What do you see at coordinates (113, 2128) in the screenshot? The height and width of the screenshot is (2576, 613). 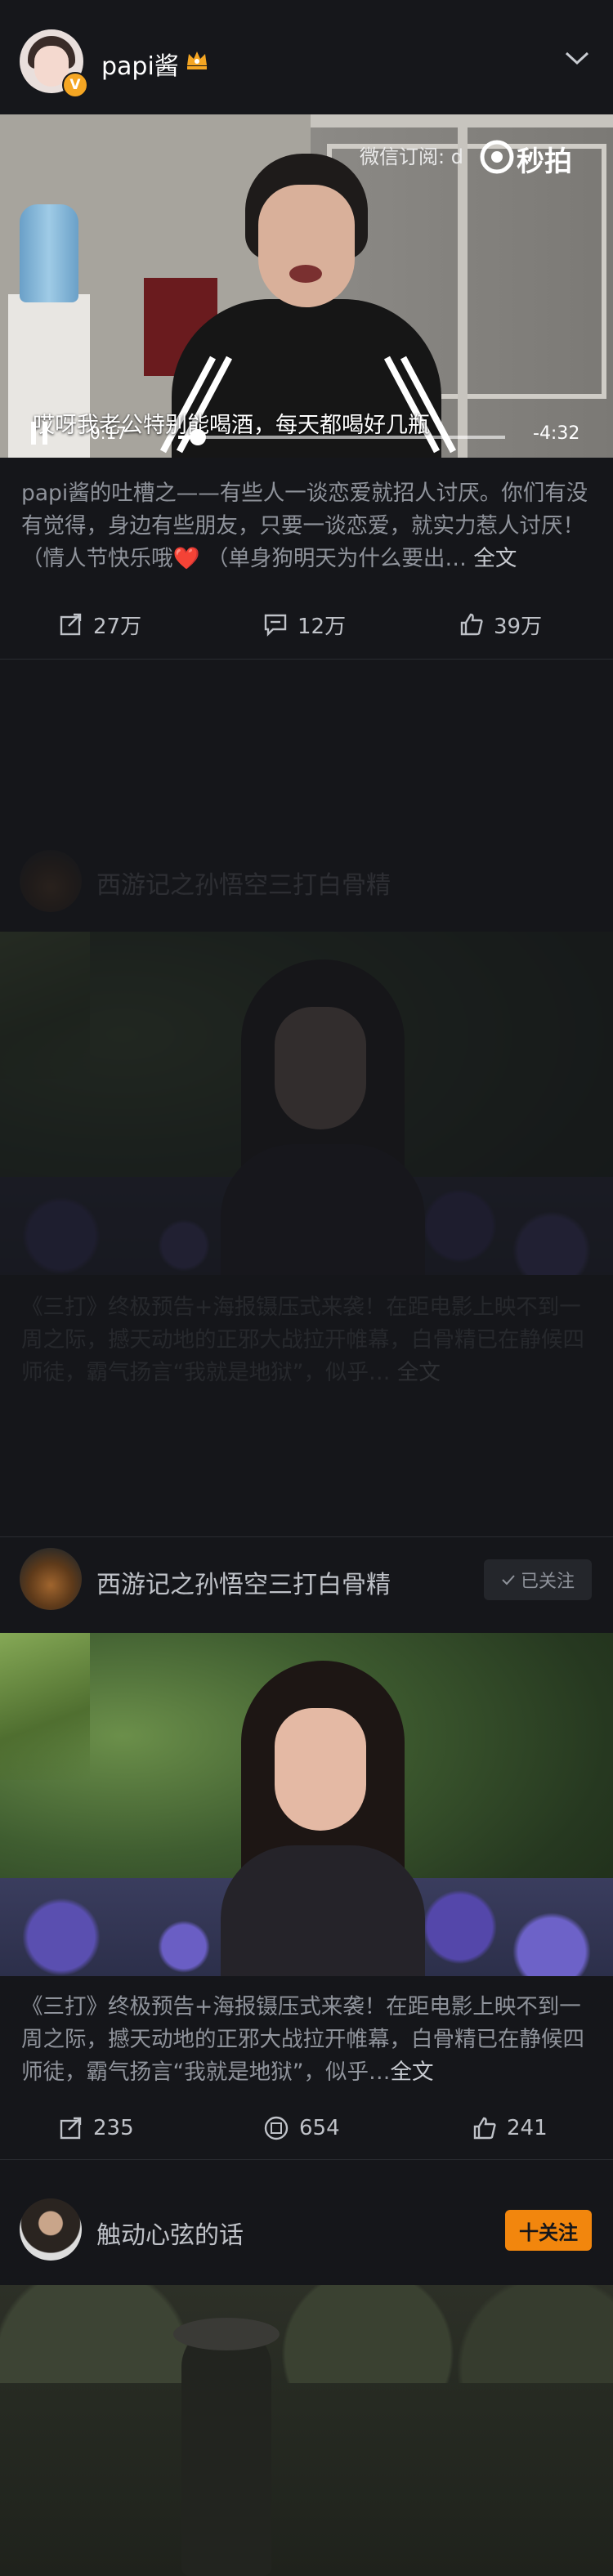 I see `repost-count: 235` at bounding box center [113, 2128].